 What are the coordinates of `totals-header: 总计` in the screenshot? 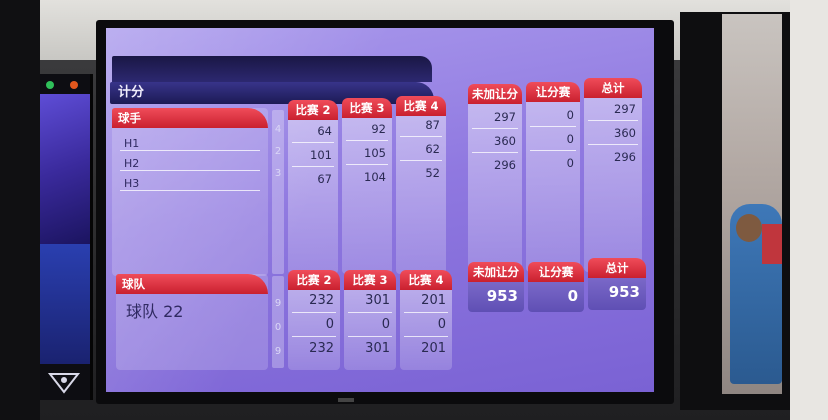 It's located at (613, 88).